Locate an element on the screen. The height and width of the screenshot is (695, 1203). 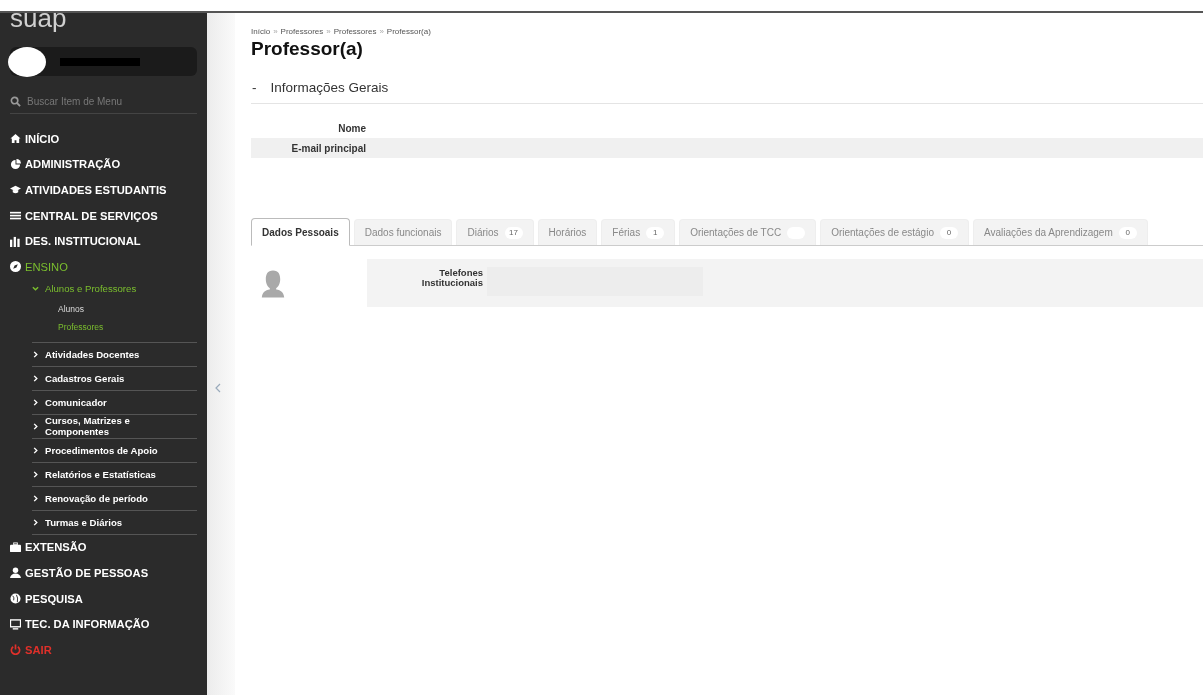
briefcase-icon is located at coordinates (15, 547).